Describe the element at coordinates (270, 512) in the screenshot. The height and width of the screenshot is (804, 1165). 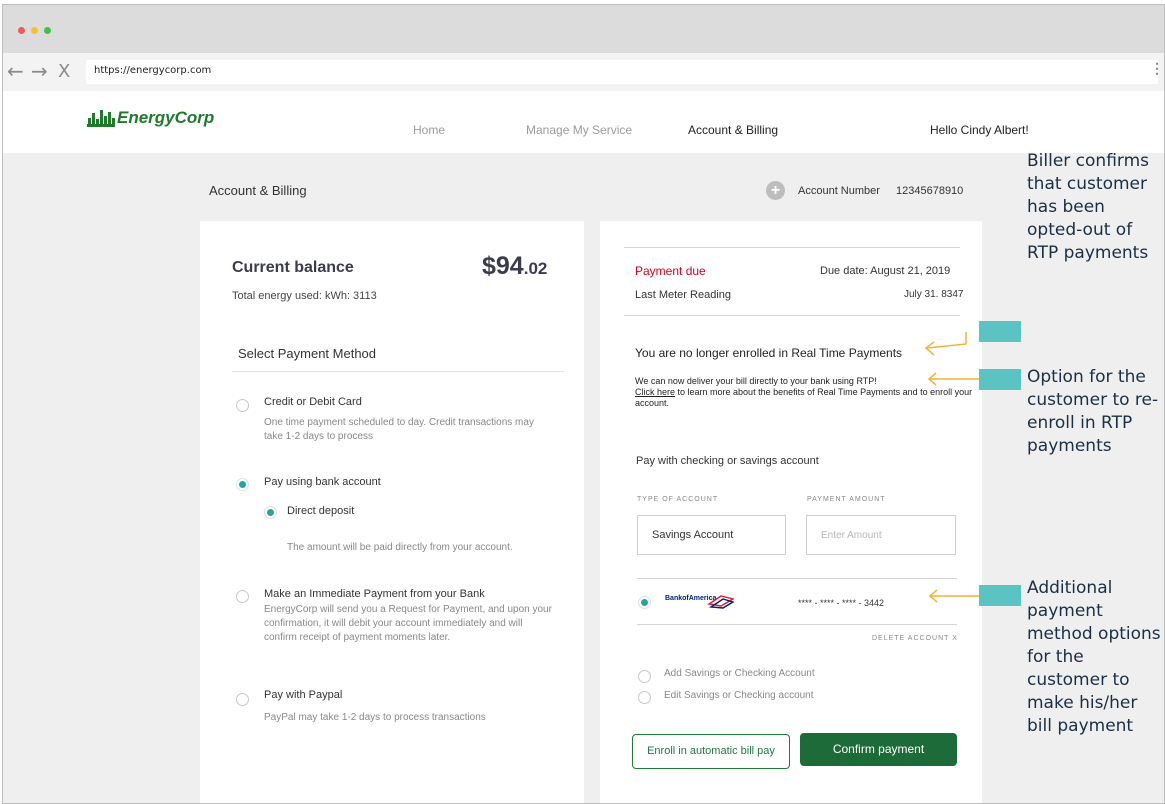
I see `direct-deposit-radio` at that location.